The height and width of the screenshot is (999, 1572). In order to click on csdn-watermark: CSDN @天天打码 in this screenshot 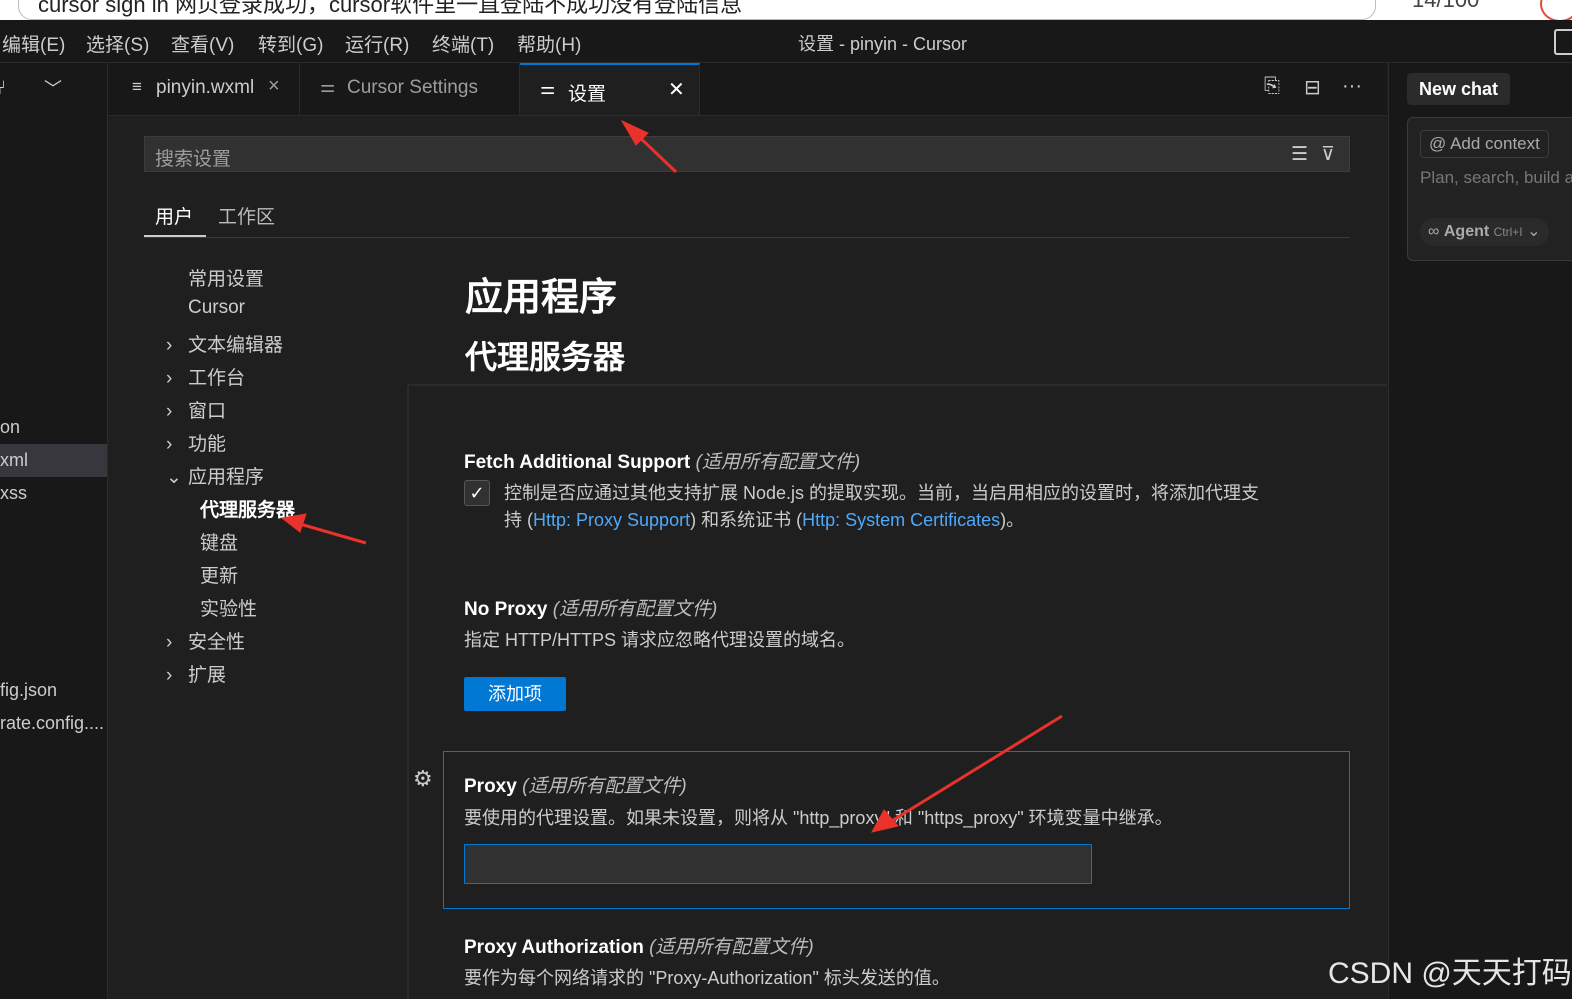, I will do `click(1450, 973)`.